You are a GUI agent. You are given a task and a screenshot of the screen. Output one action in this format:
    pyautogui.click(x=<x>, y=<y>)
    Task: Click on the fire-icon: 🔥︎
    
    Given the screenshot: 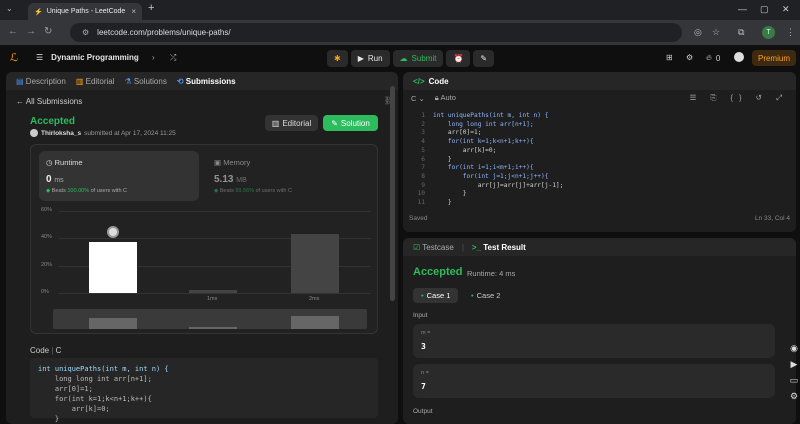 What is the action you would take?
    pyautogui.click(x=709, y=57)
    